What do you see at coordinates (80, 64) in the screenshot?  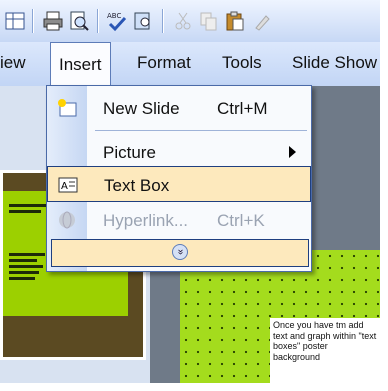 I see `menu-insert: Insert` at bounding box center [80, 64].